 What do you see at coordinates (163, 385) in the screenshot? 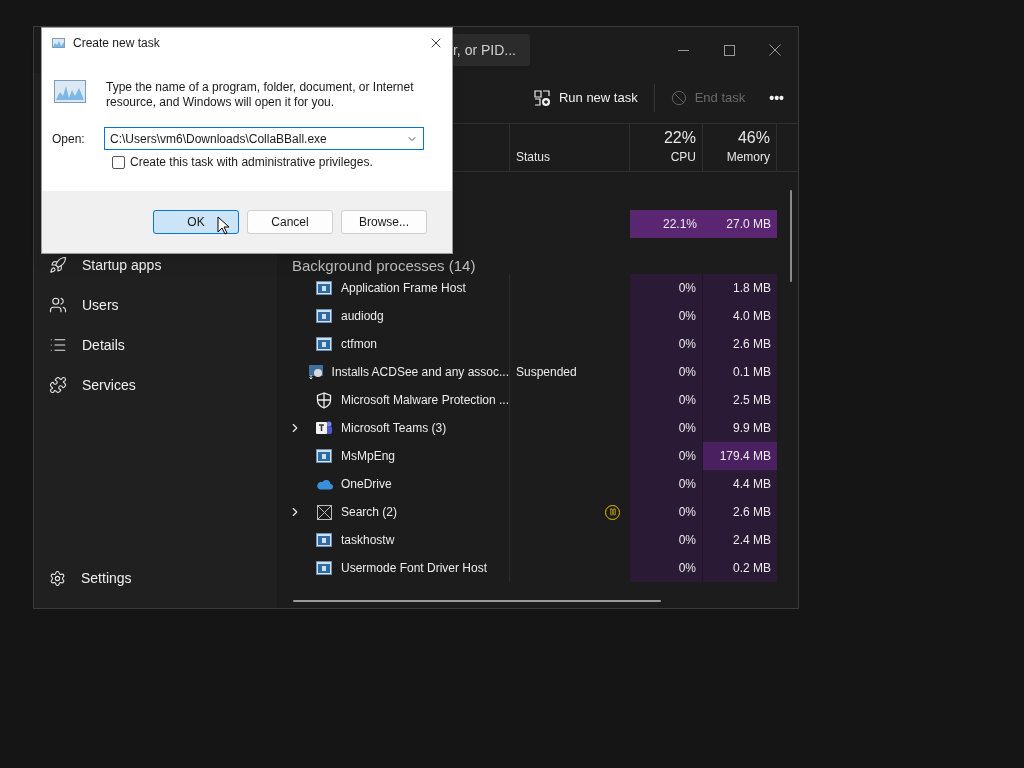
I see `sidebar-item: Services` at bounding box center [163, 385].